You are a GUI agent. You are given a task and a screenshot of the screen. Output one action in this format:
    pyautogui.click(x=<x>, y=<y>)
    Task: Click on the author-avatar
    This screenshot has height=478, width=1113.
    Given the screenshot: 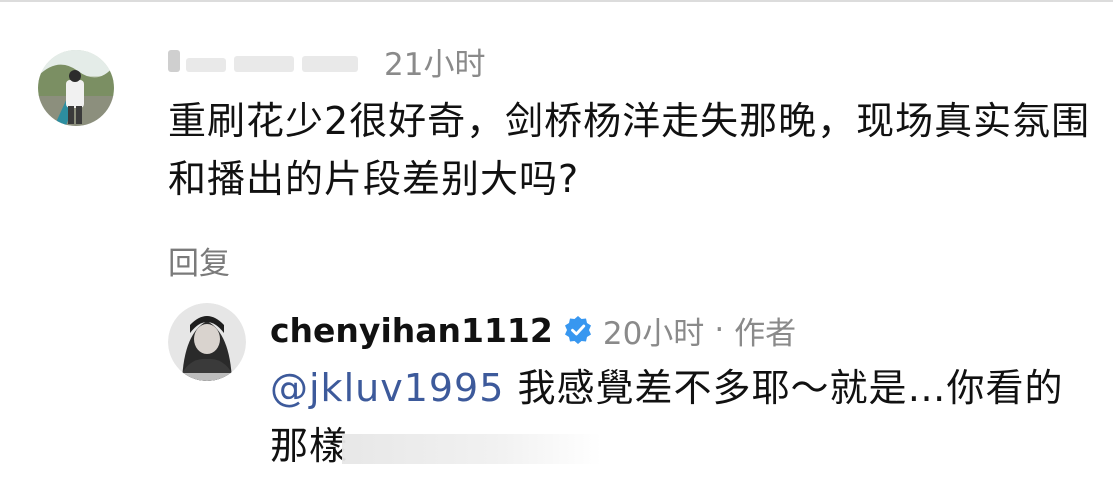 What is the action you would take?
    pyautogui.click(x=207, y=342)
    